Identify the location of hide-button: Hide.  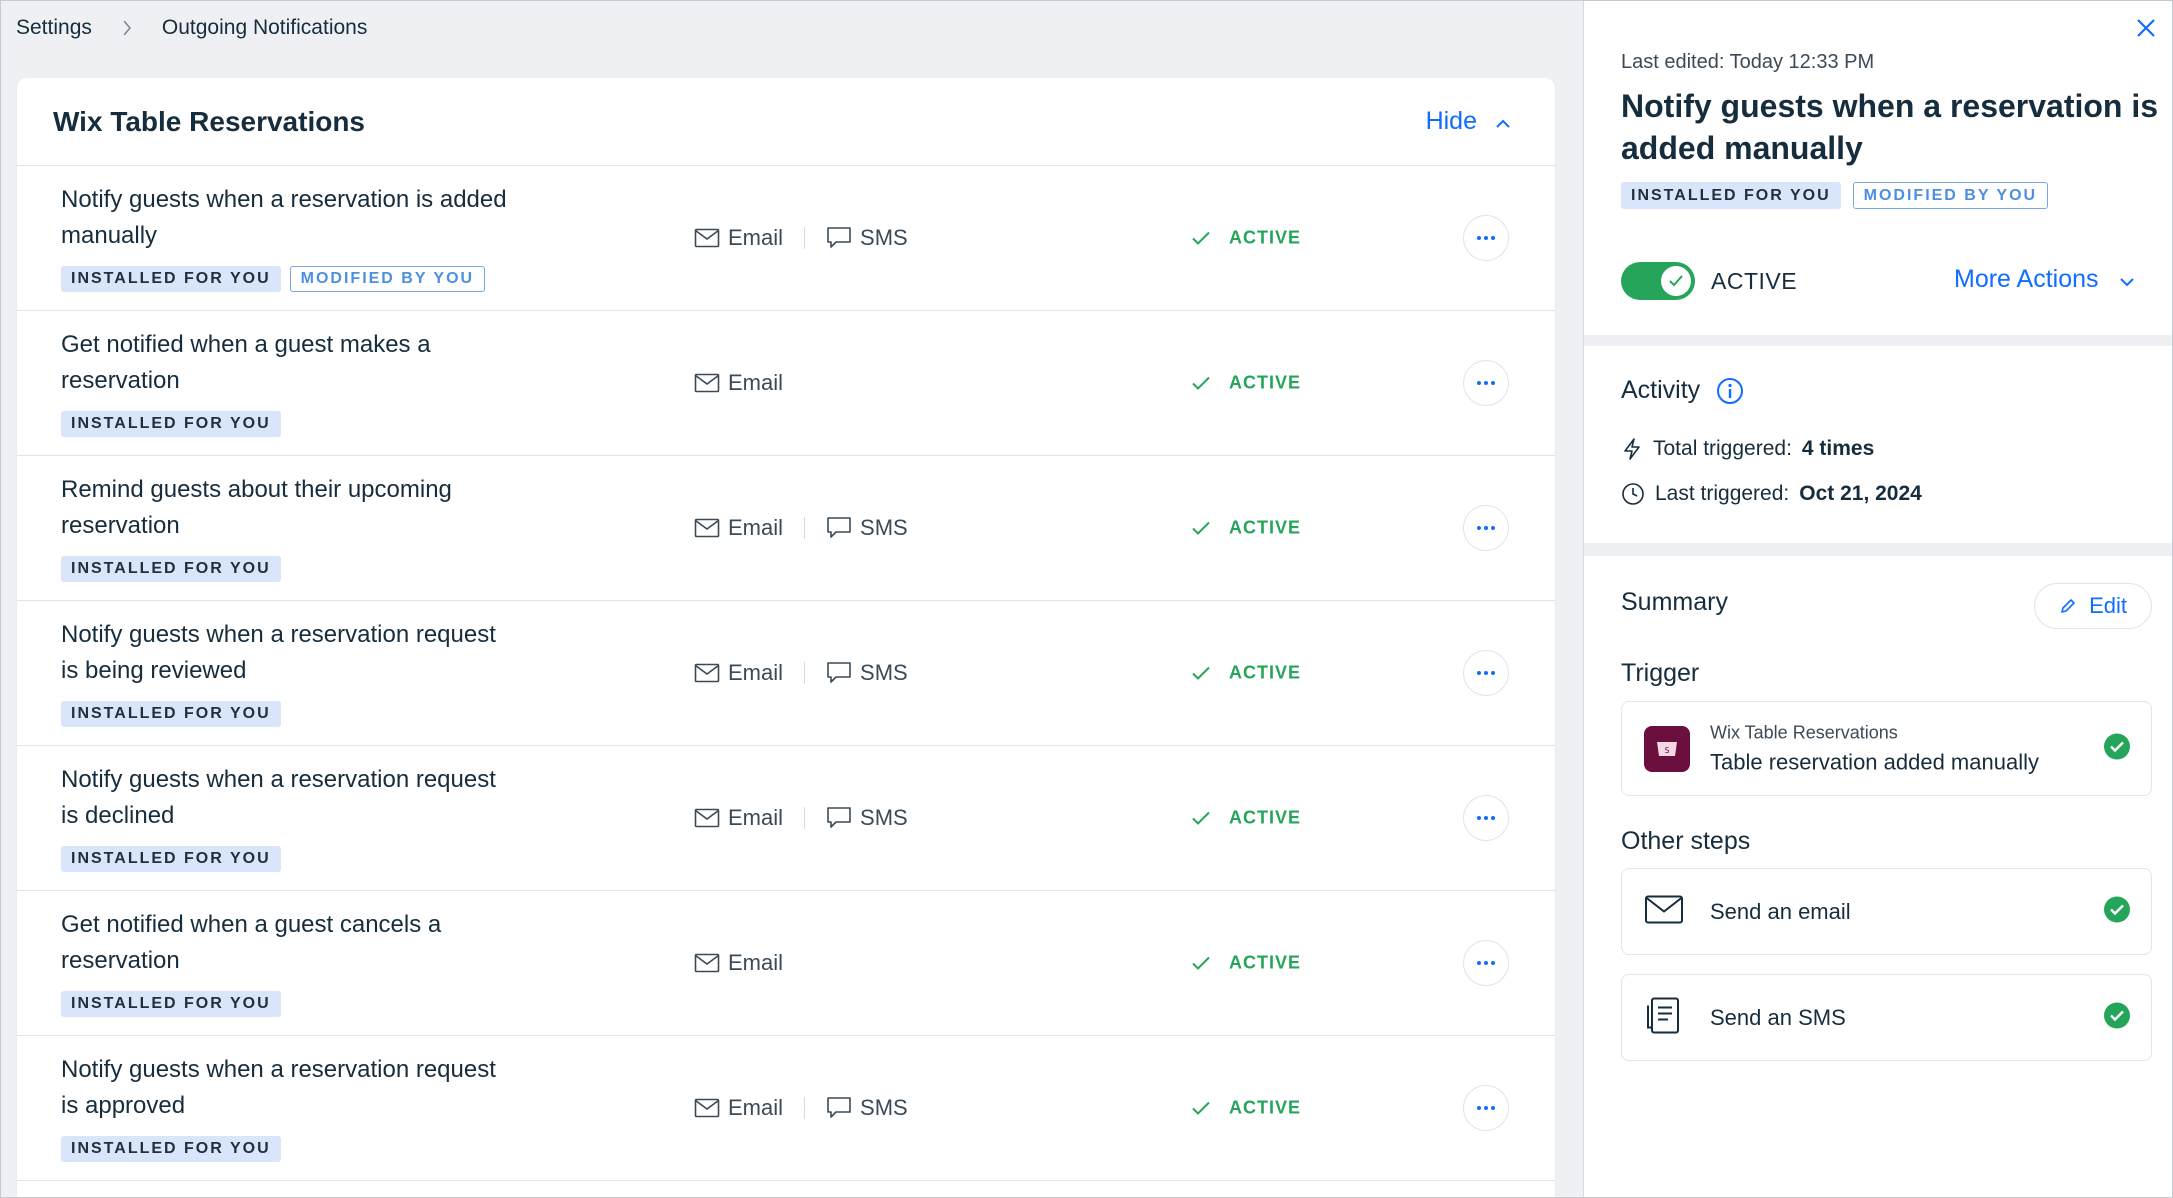
(1468, 121).